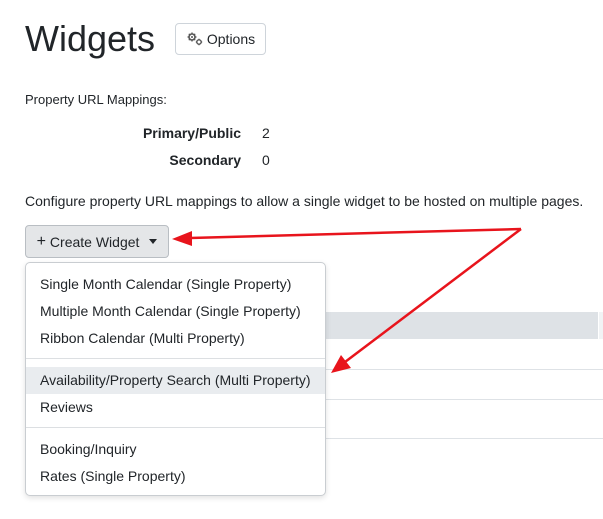 The width and height of the screenshot is (603, 519). What do you see at coordinates (433, 295) in the screenshot?
I see `annotation-arrow-to-item` at bounding box center [433, 295].